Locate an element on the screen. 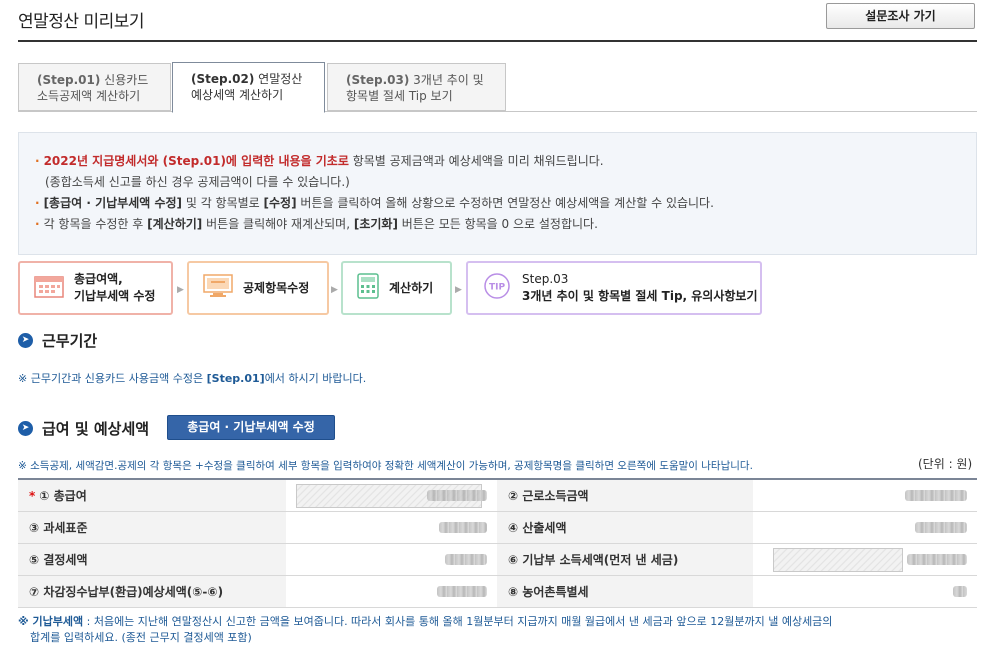 This screenshot has width=1003, height=651. row-label: ③ 과세표준 is located at coordinates (152, 527).